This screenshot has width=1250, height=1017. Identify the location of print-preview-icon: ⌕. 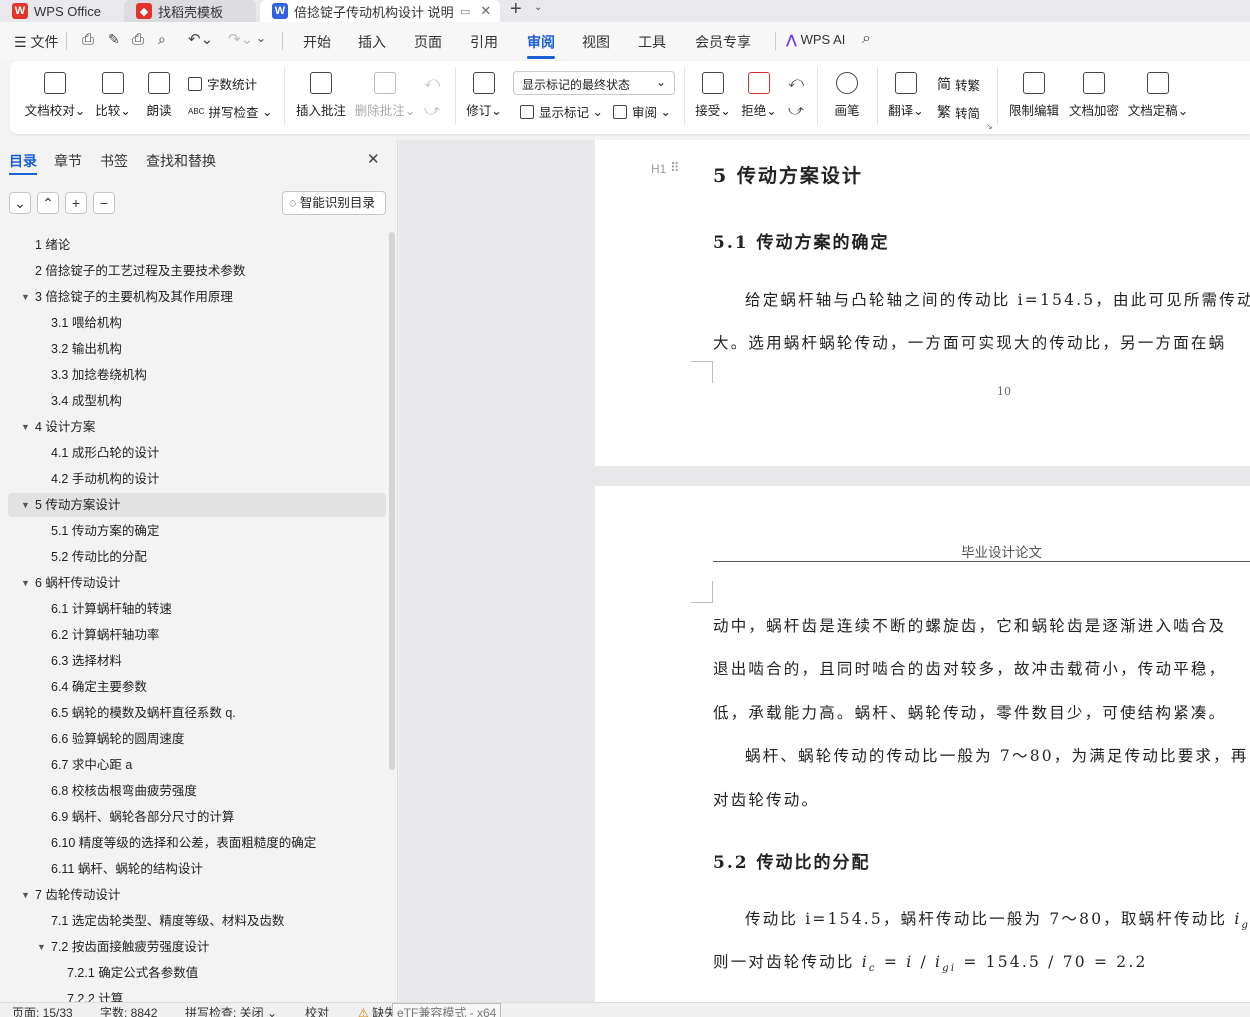
(162, 39).